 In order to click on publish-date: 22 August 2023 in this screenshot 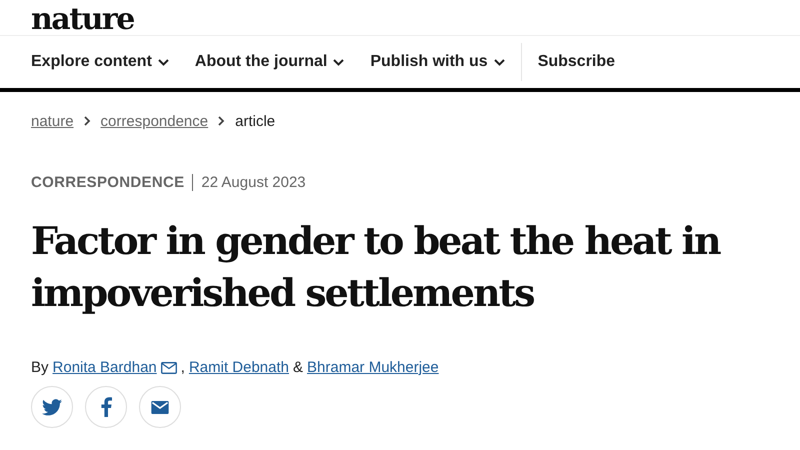, I will do `click(253, 182)`.